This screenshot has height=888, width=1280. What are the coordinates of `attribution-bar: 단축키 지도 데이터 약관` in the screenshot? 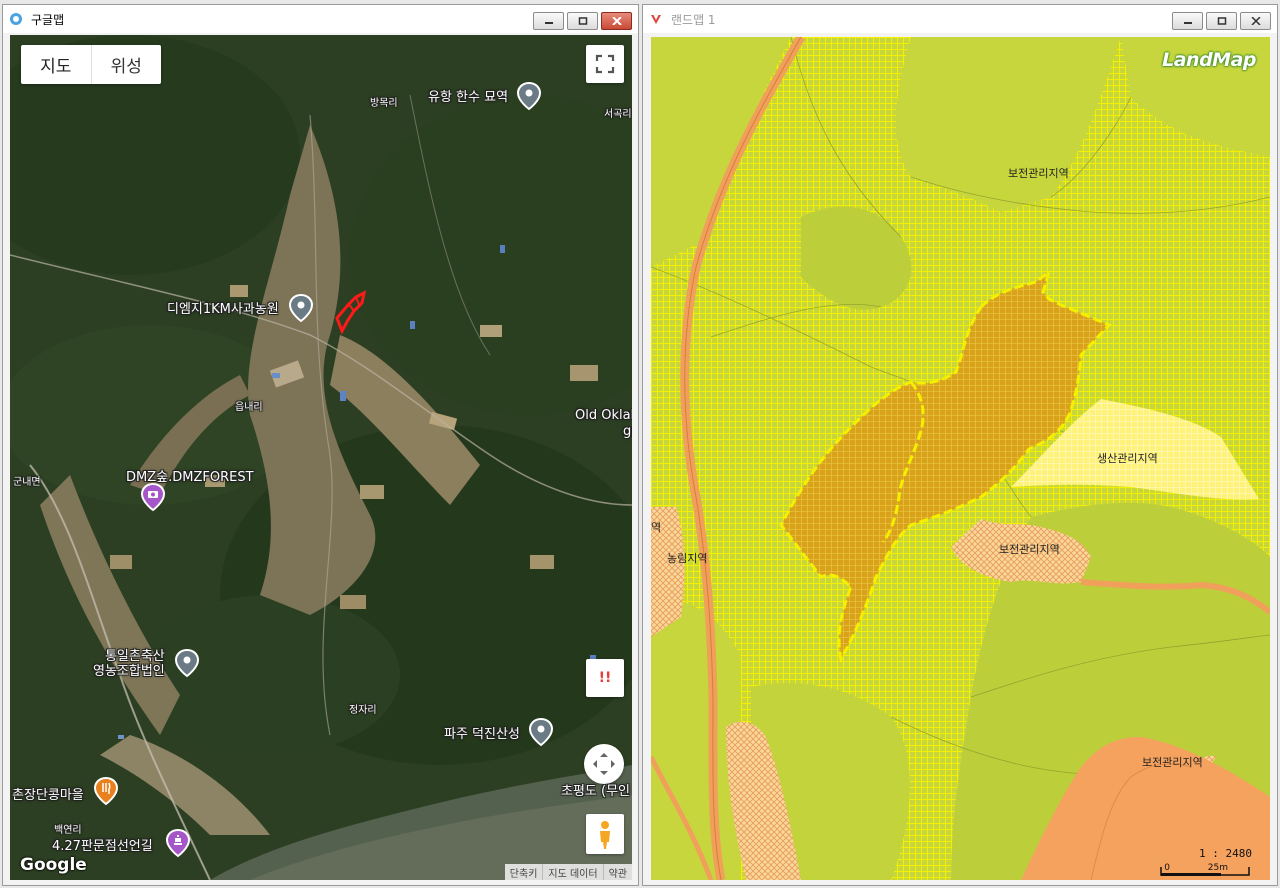 It's located at (568, 872).